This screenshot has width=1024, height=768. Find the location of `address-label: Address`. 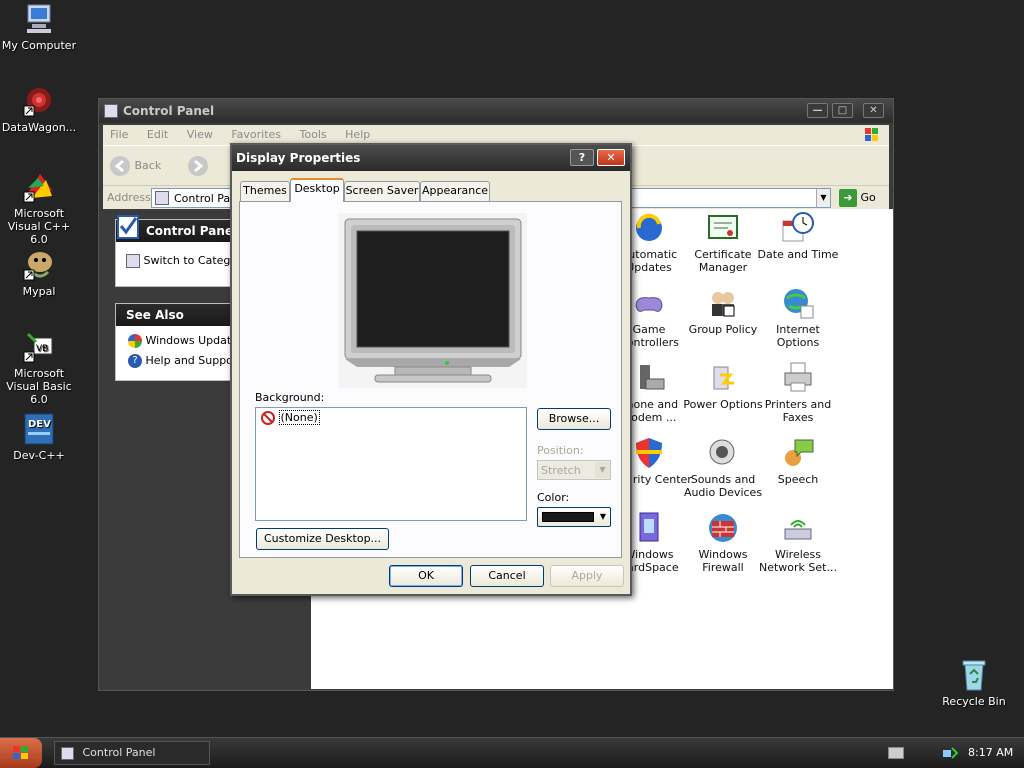

address-label: Address is located at coordinates (129, 197).